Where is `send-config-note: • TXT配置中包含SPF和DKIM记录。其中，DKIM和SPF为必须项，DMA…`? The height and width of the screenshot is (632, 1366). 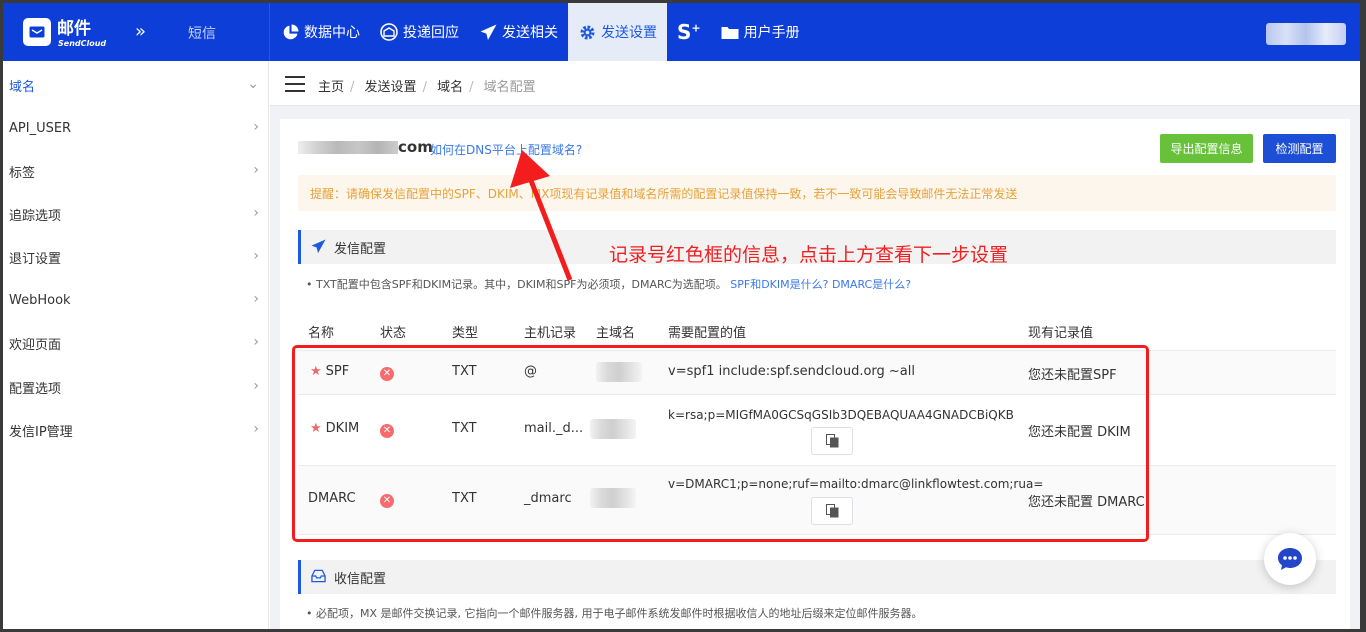 send-config-note: • TXT配置中包含SPF和DKIM记录。其中，DKIM和SPF为必须项，DMA… is located at coordinates (608, 284).